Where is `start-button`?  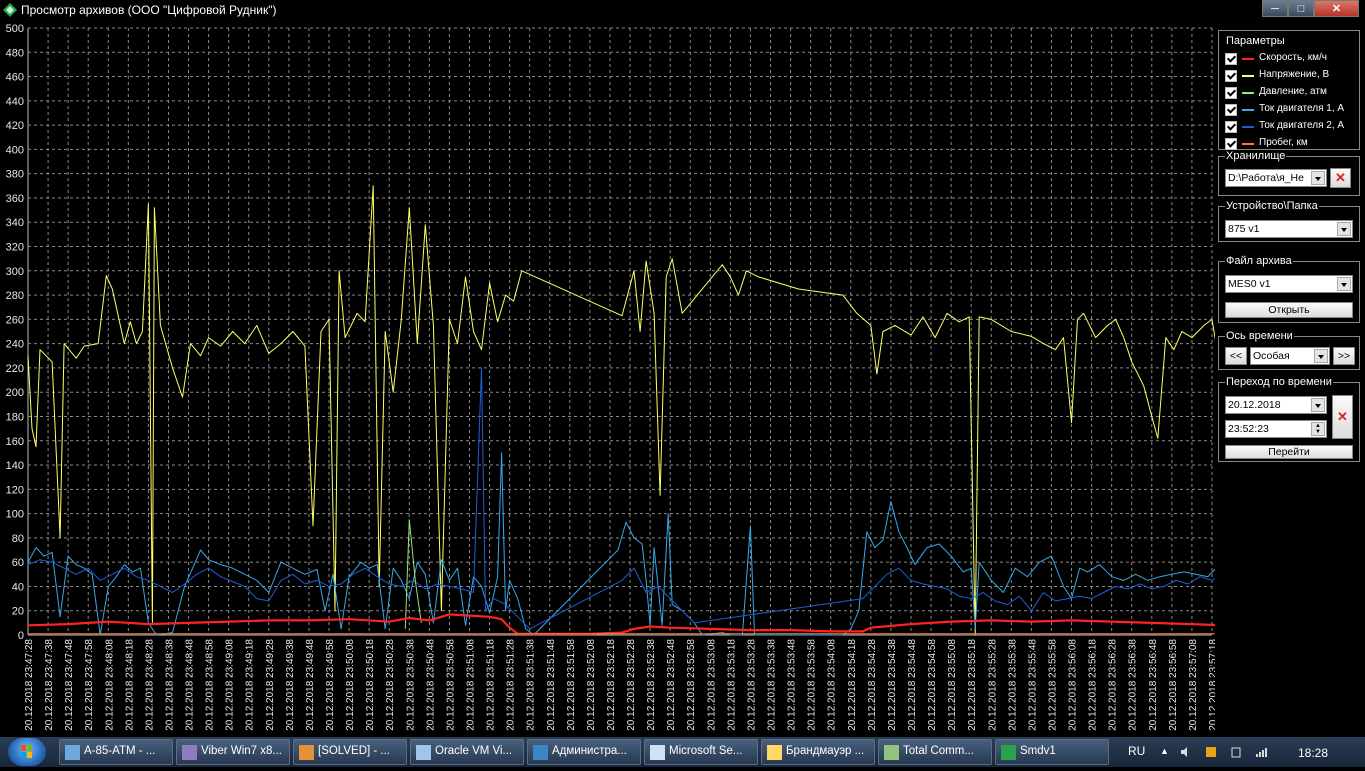 start-button is located at coordinates (27, 752).